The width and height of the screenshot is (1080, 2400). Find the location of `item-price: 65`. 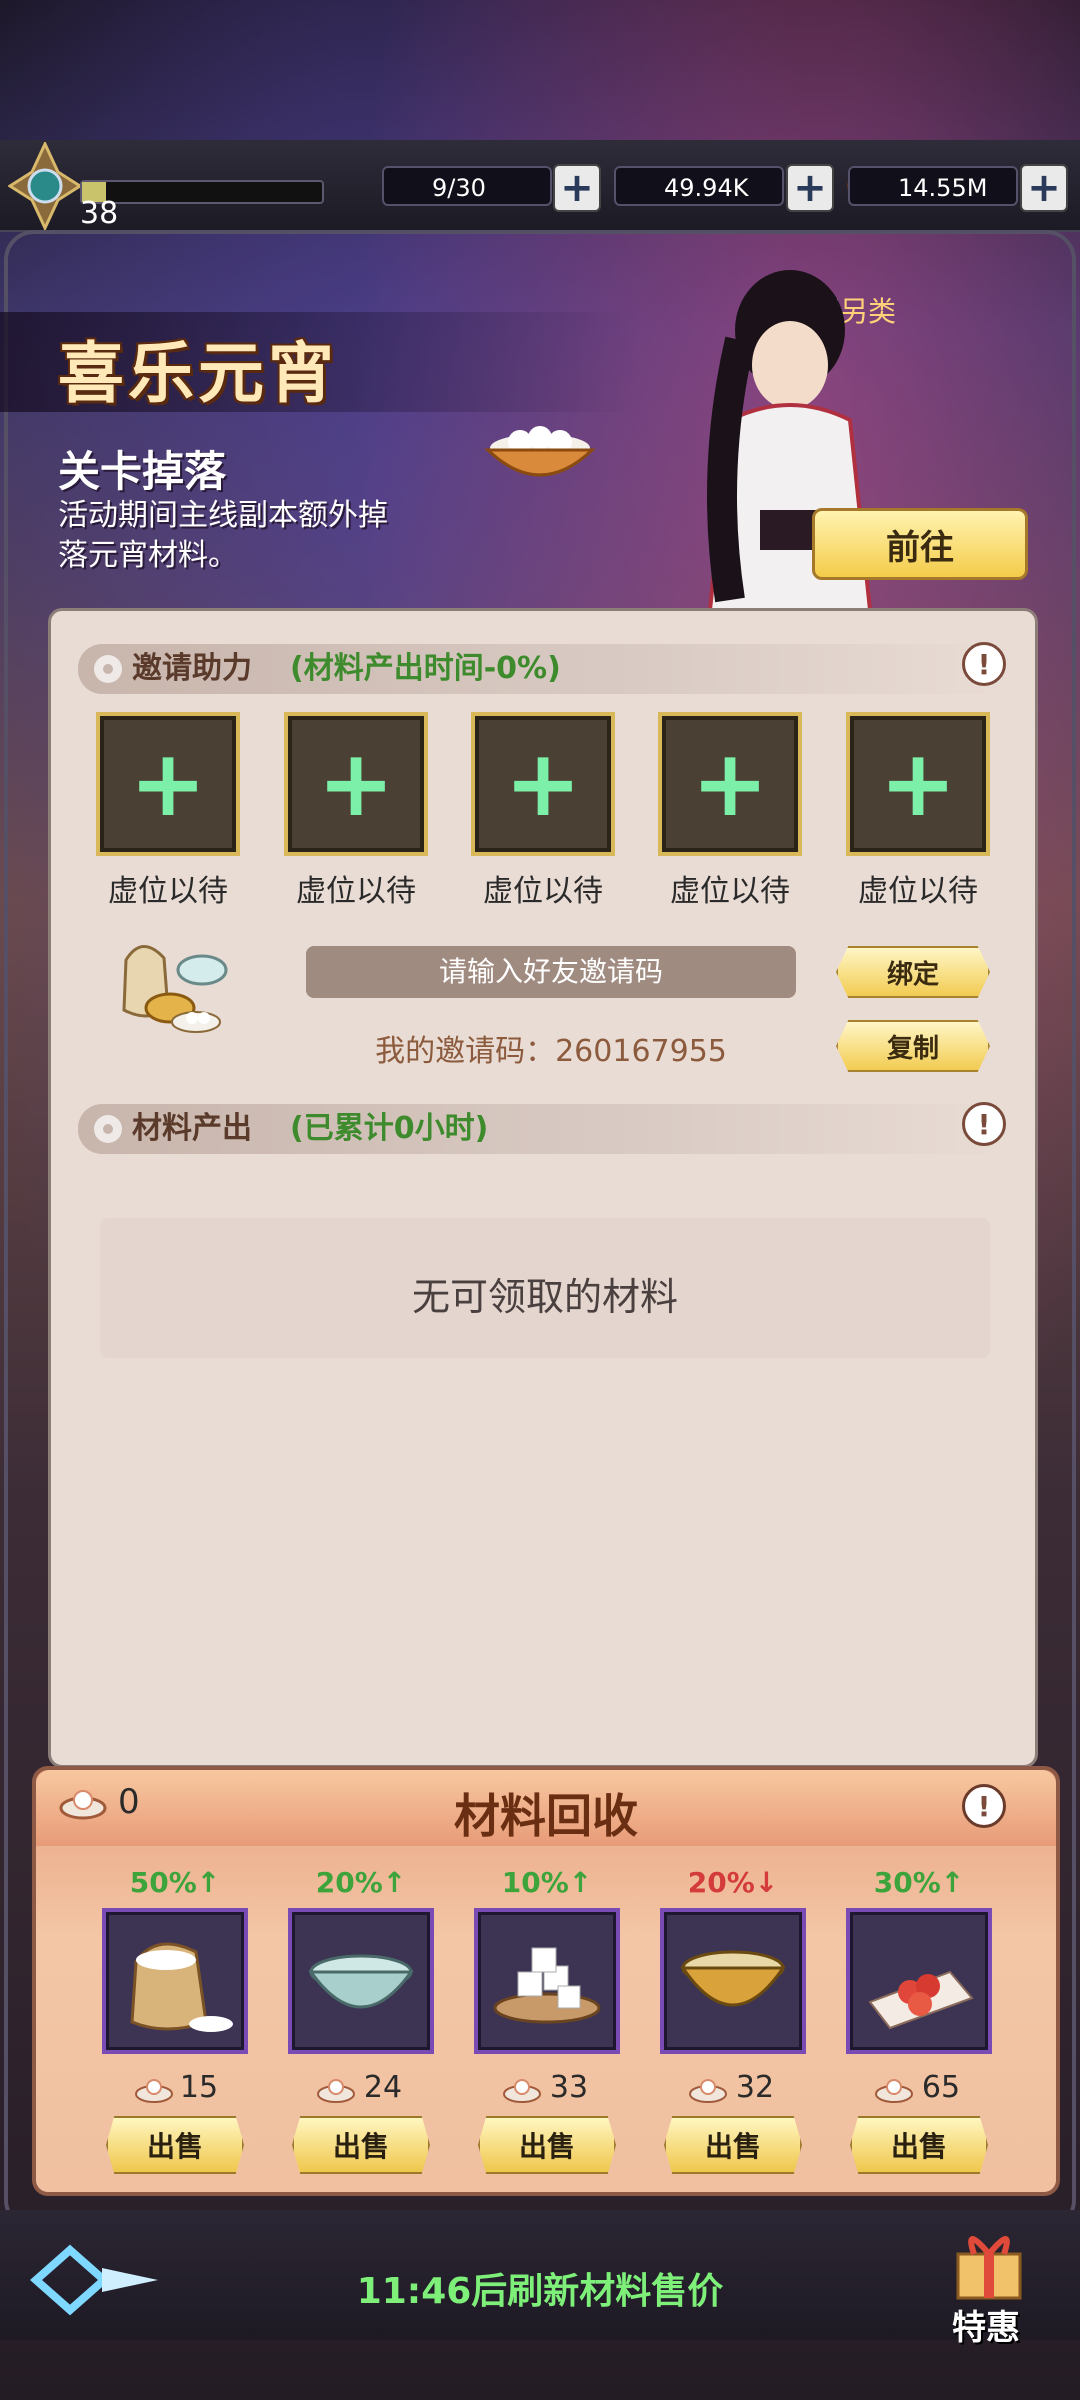

item-price: 65 is located at coordinates (941, 2087).